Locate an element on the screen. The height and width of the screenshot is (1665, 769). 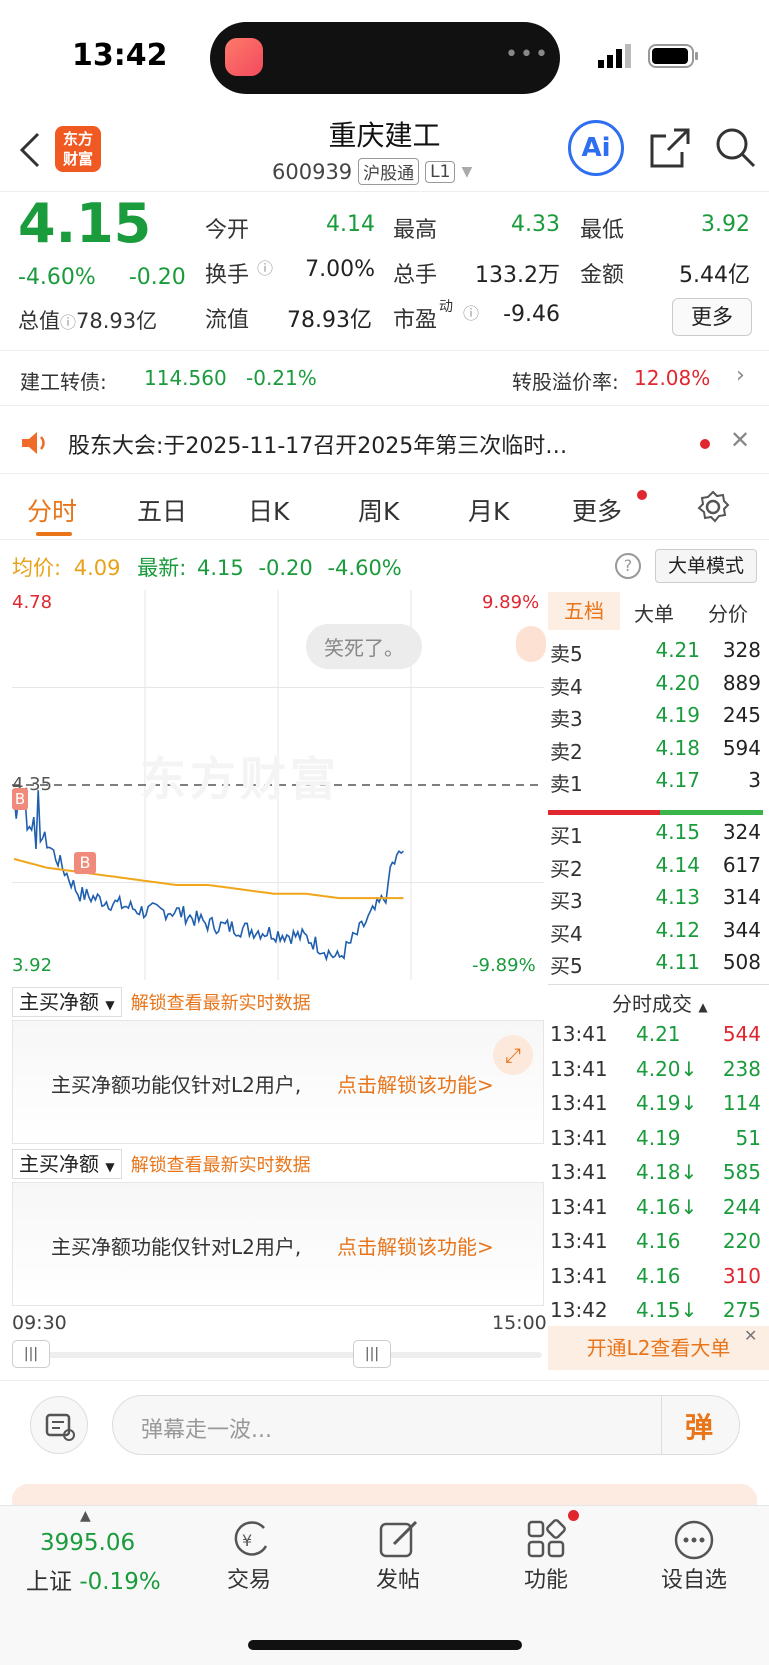
index-row: 上证 -0.19% is located at coordinates (93, 1579).